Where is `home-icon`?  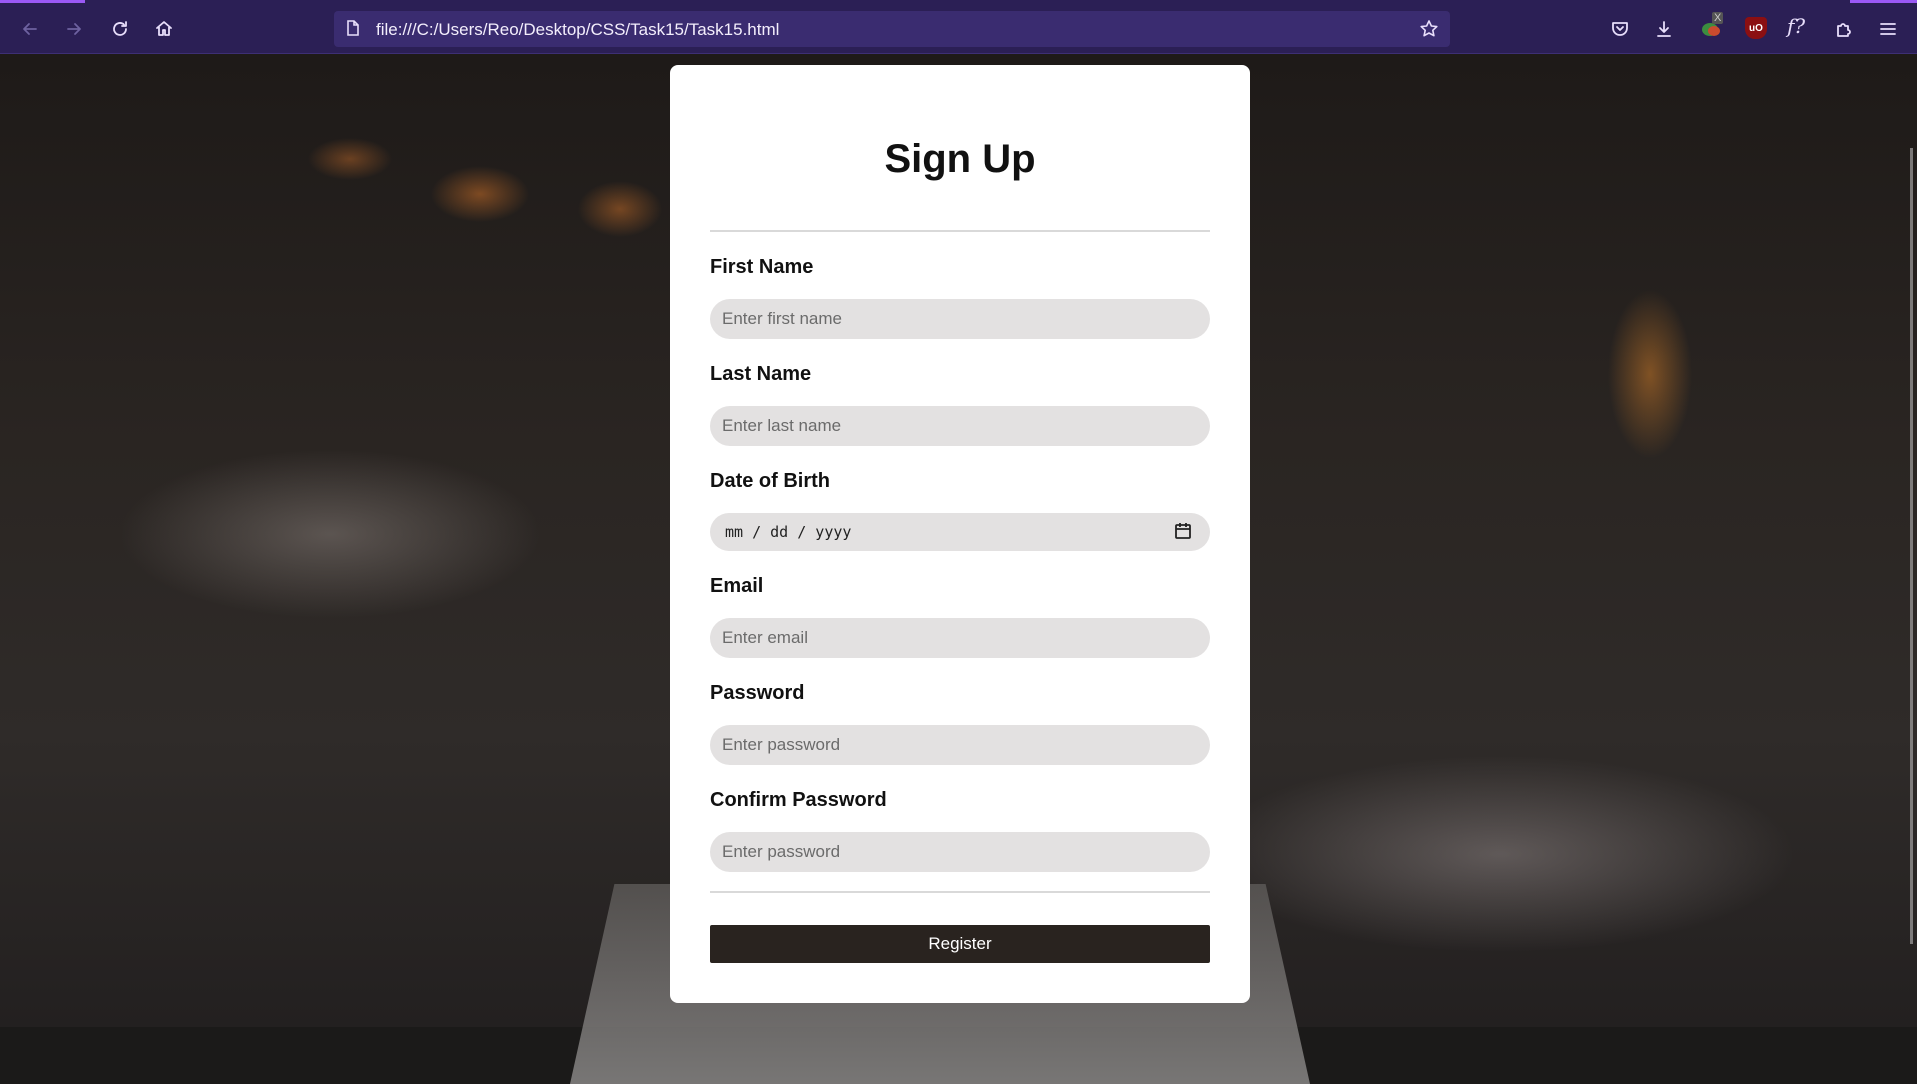 home-icon is located at coordinates (164, 28).